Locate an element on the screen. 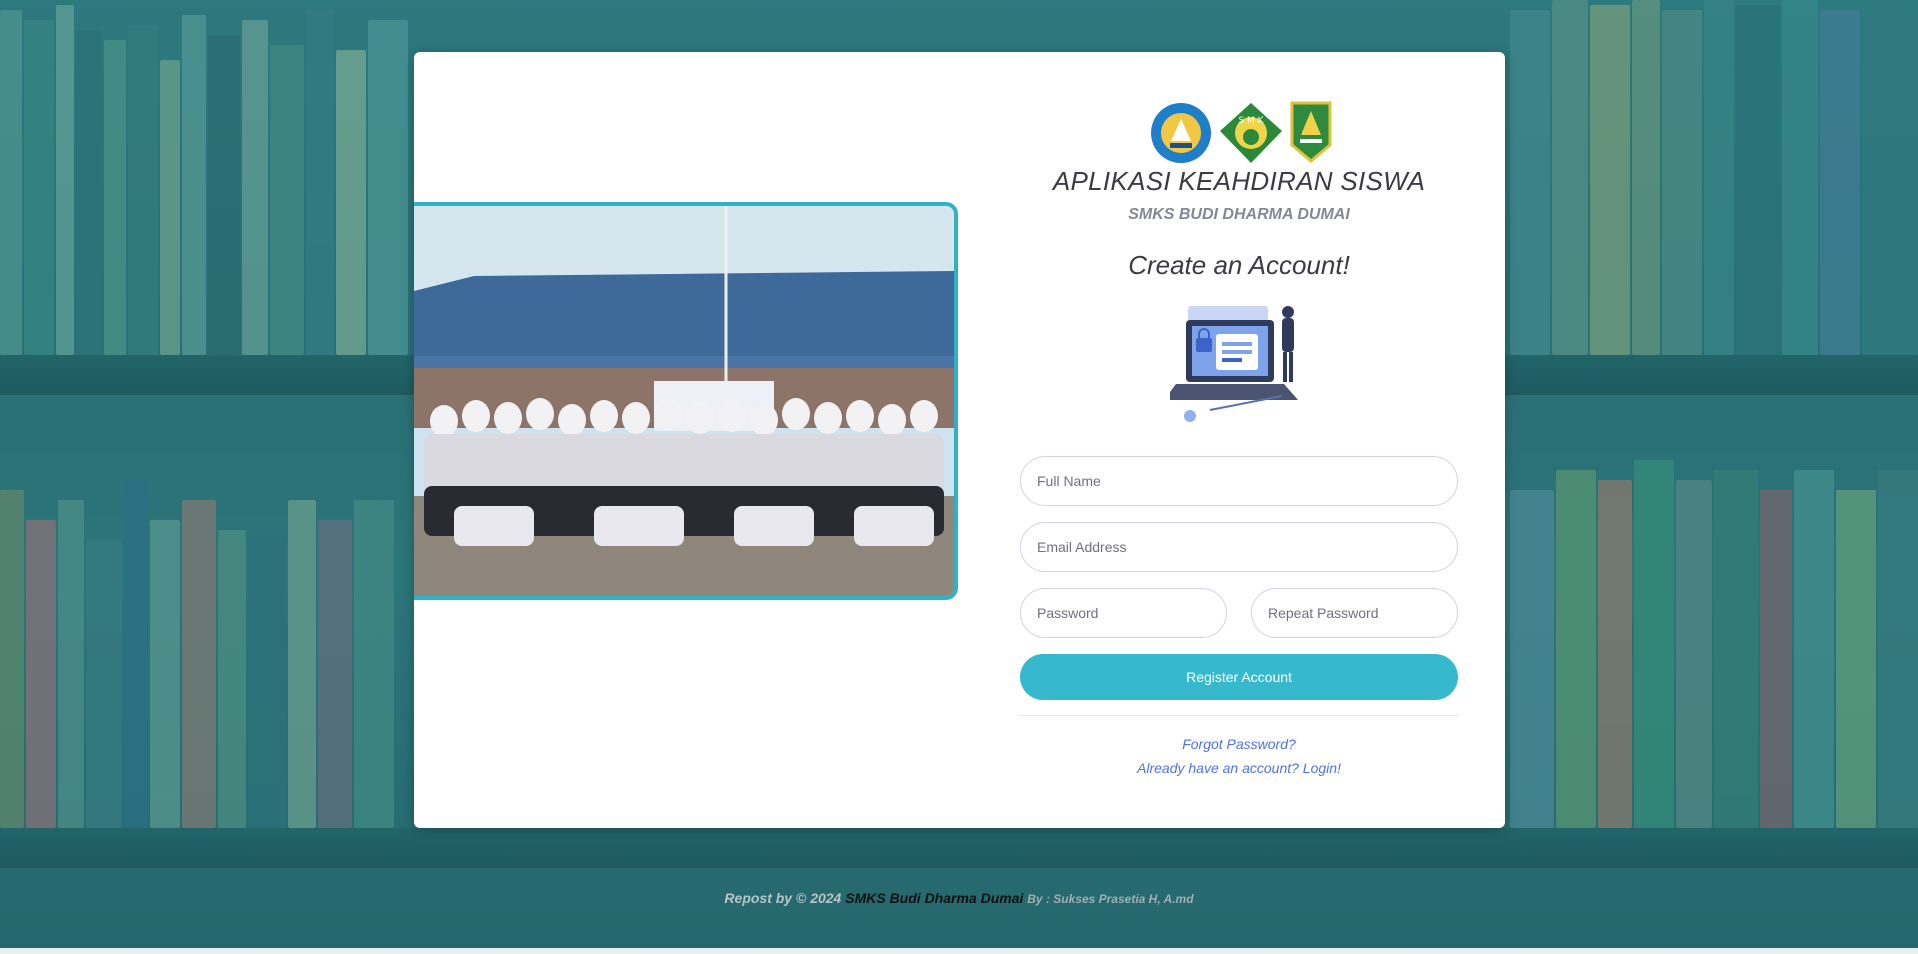  login-link: Already have an account? Login! is located at coordinates (1239, 768).